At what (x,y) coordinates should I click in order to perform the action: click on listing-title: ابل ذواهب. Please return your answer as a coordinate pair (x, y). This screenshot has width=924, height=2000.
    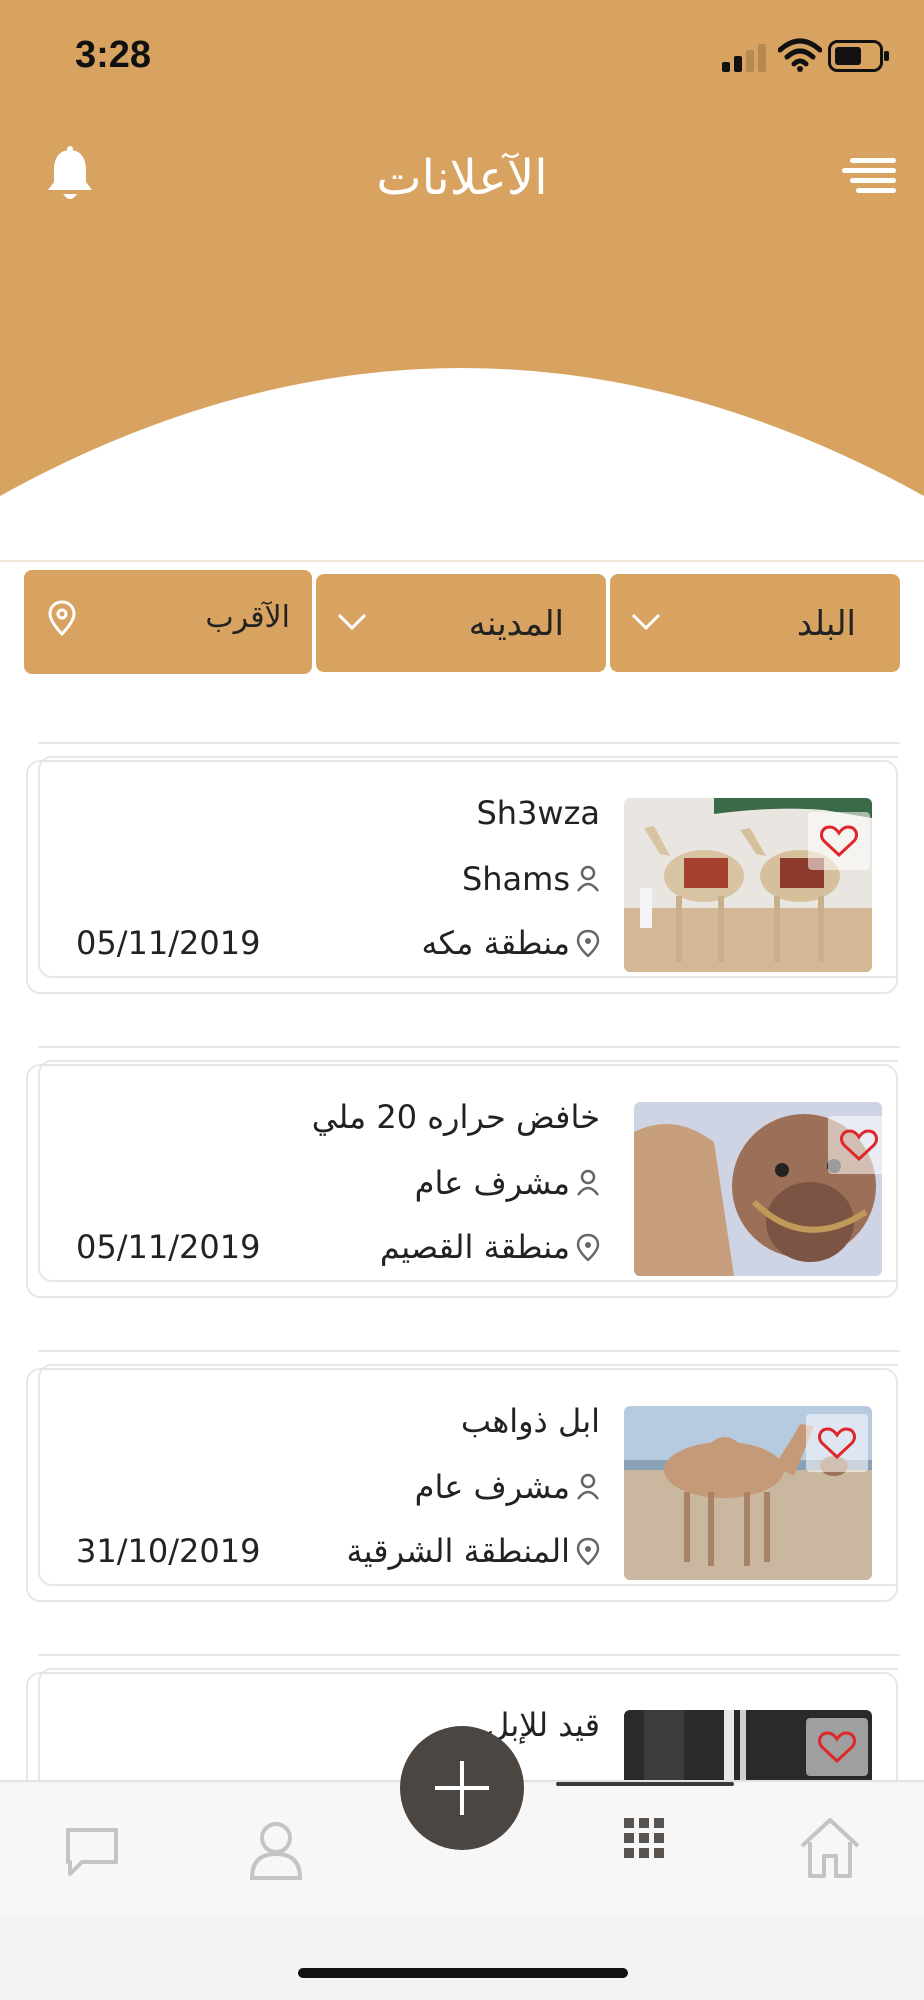
    Looking at the image, I should click on (530, 1421).